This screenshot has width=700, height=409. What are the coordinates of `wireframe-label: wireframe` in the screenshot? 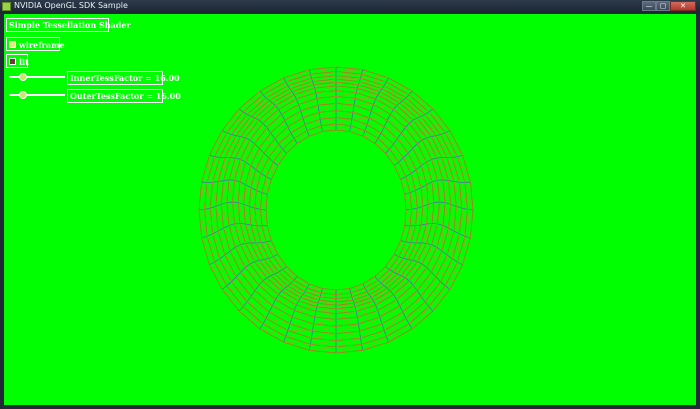 It's located at (42, 45).